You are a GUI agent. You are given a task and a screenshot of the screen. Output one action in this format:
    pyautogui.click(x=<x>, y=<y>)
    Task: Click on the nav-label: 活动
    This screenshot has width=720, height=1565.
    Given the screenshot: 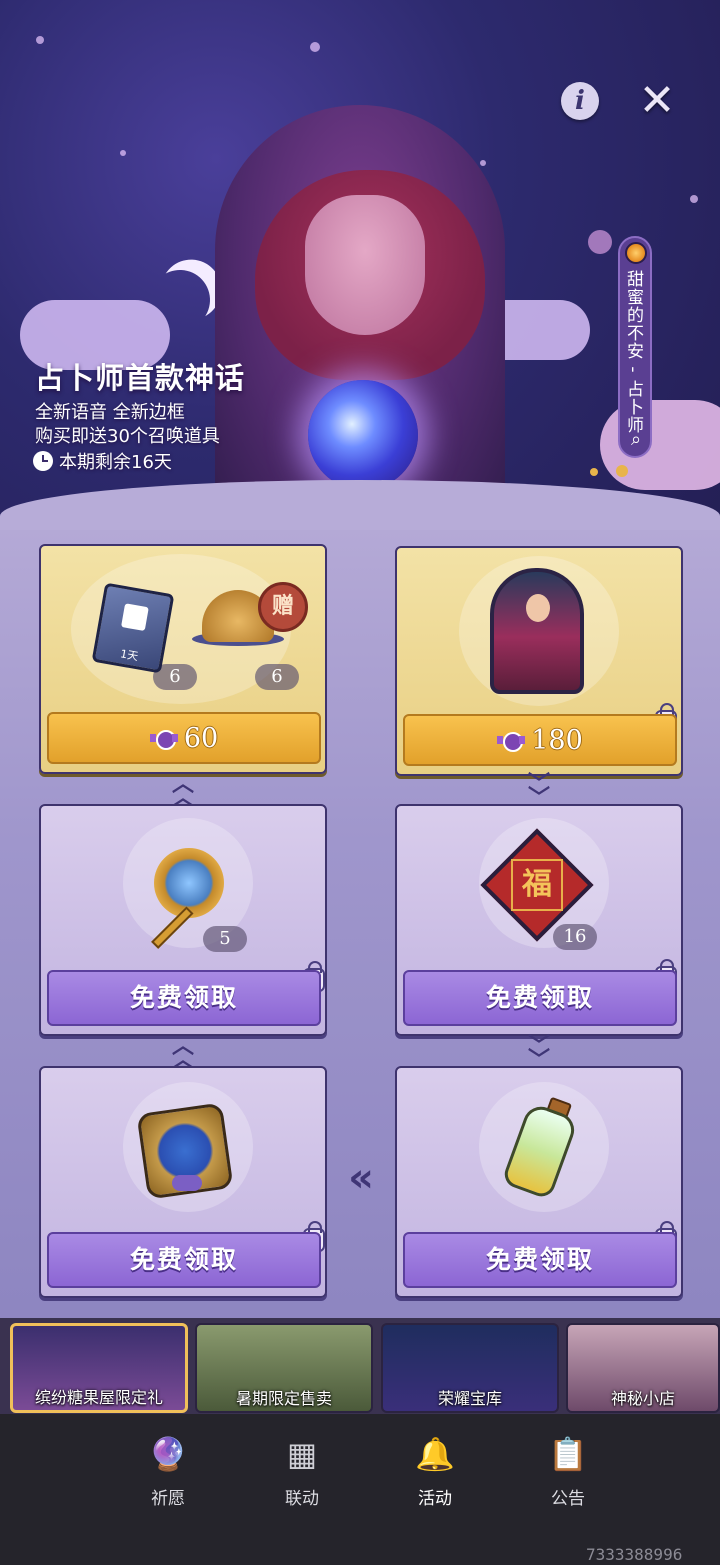 What is the action you would take?
    pyautogui.click(x=435, y=1499)
    